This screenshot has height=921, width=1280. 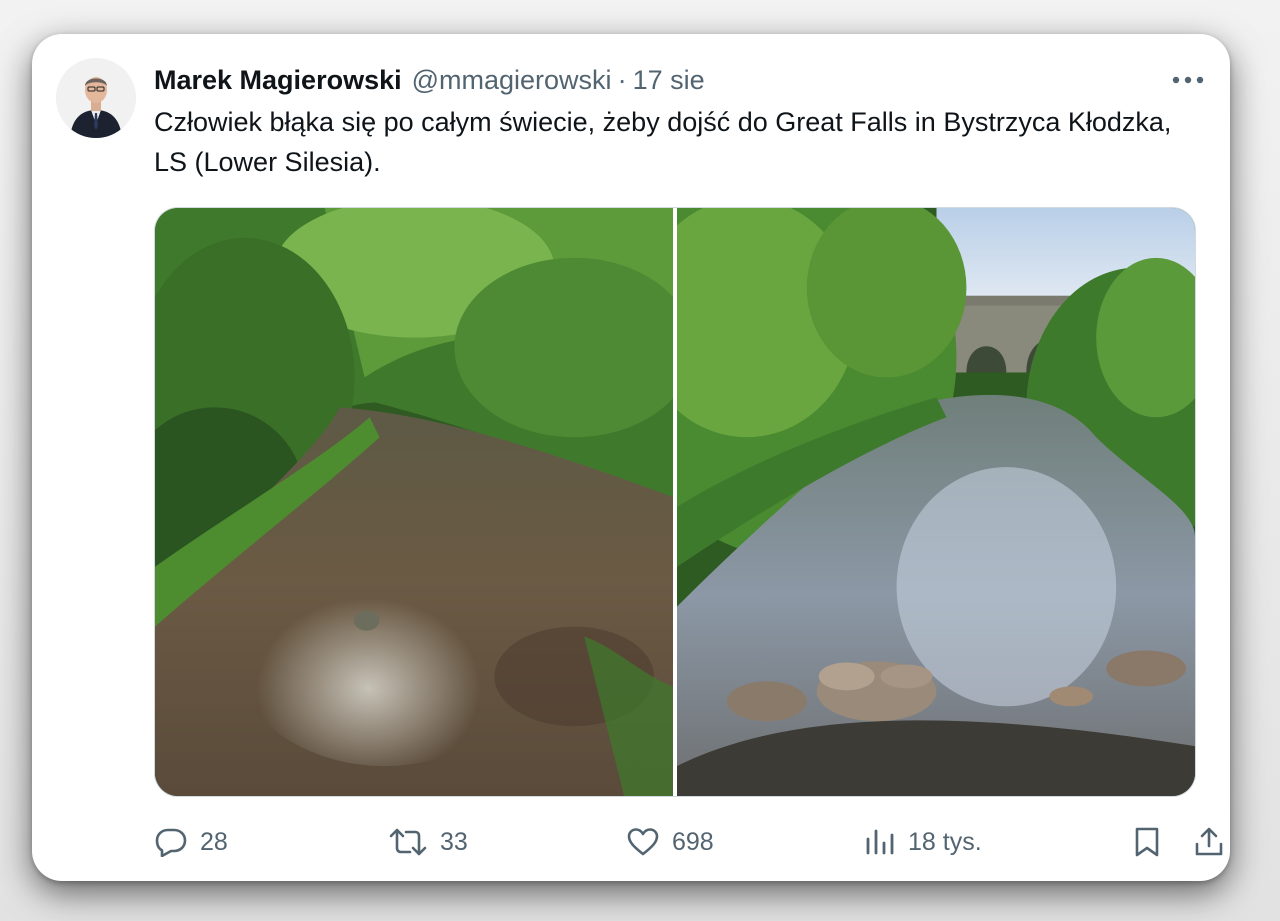 What do you see at coordinates (454, 841) in the screenshot?
I see `repost-count: 33` at bounding box center [454, 841].